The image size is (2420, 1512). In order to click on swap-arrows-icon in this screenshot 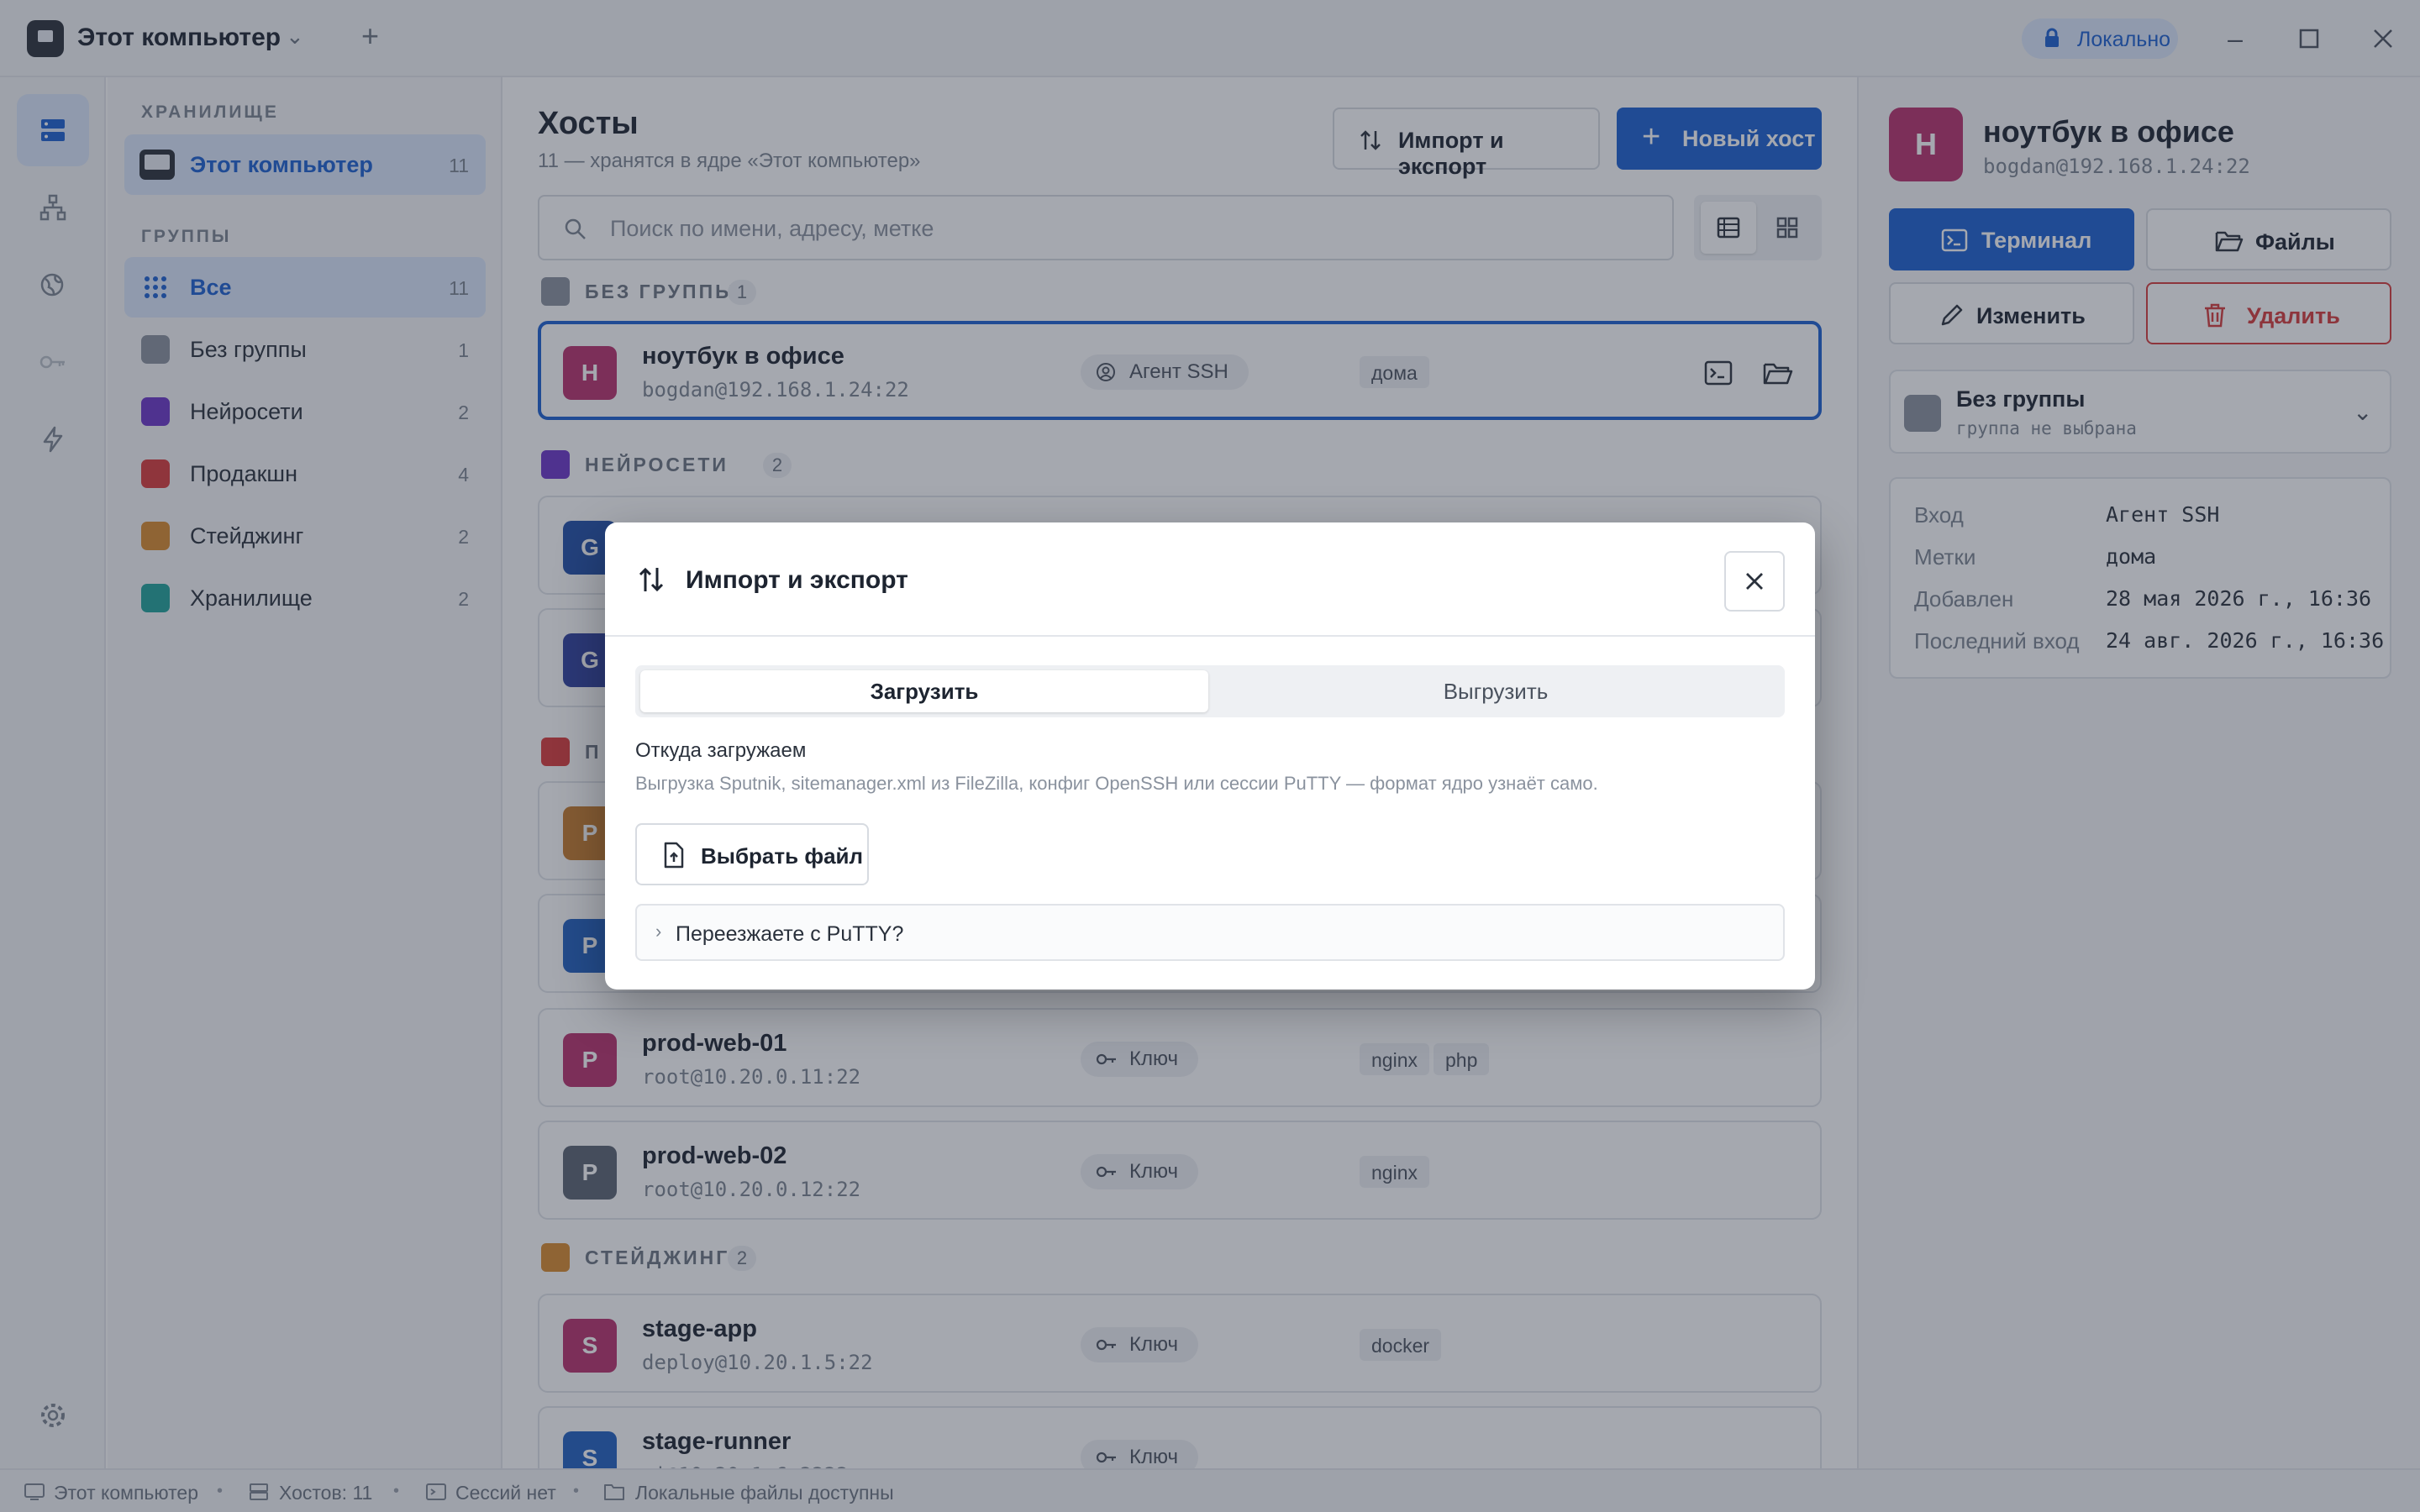, I will do `click(651, 579)`.